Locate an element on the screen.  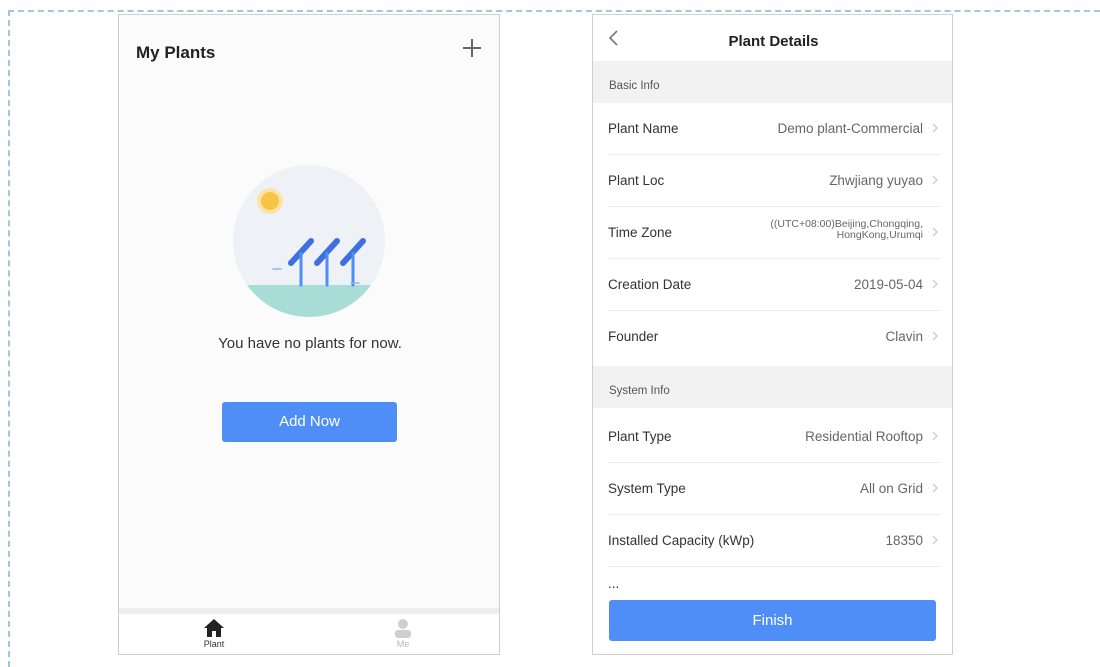
row-founder: Founder Clavin is located at coordinates (772, 337).